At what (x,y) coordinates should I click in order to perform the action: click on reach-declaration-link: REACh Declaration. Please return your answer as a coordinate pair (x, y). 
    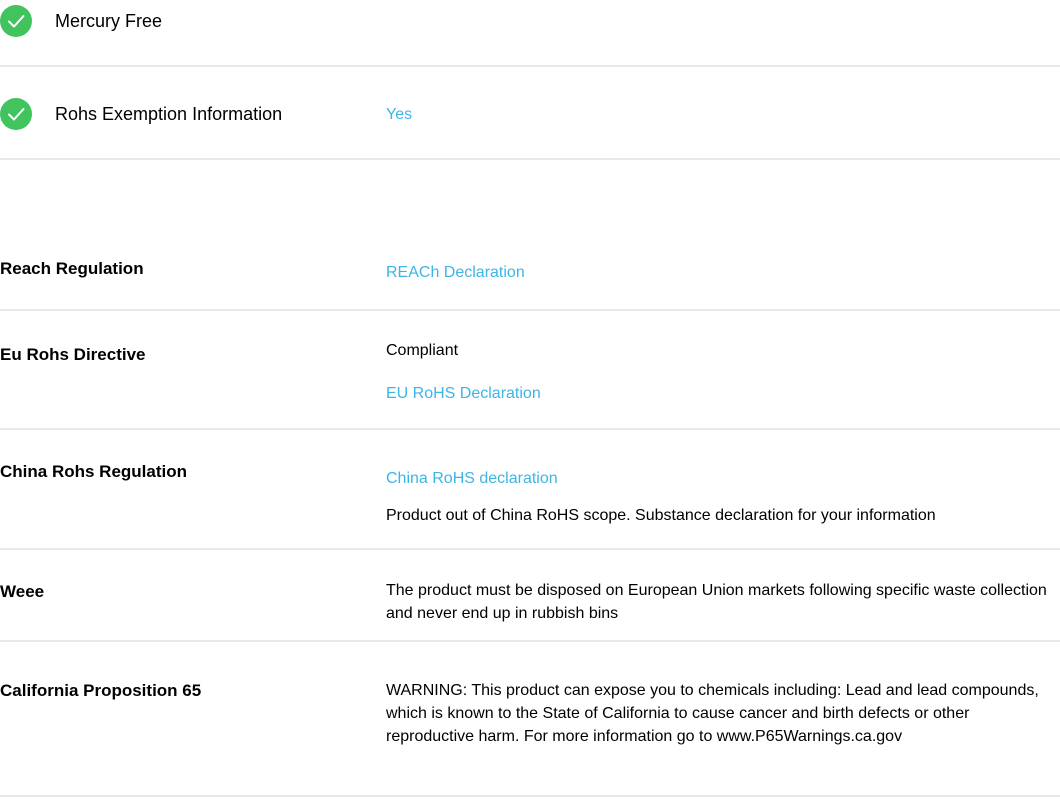
    Looking at the image, I should click on (455, 273).